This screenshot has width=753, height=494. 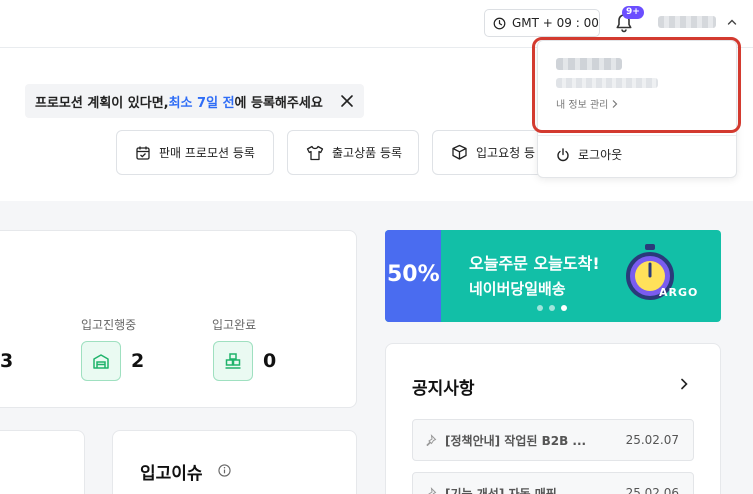 I want to click on box-plus-icon, so click(x=459, y=152).